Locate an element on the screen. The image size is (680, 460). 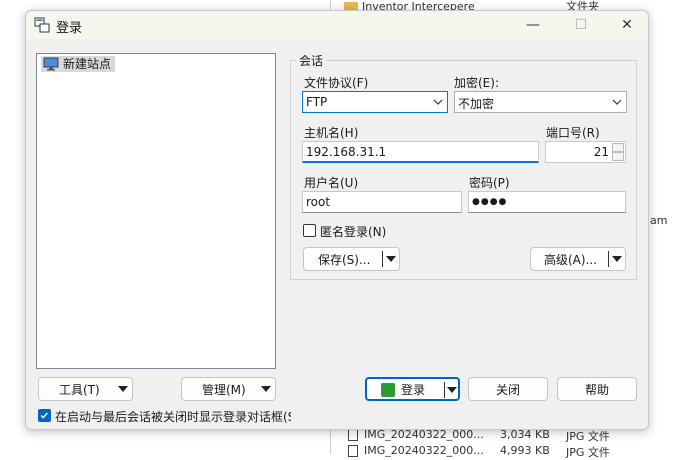
protocol-select: FTP is located at coordinates (375, 102).